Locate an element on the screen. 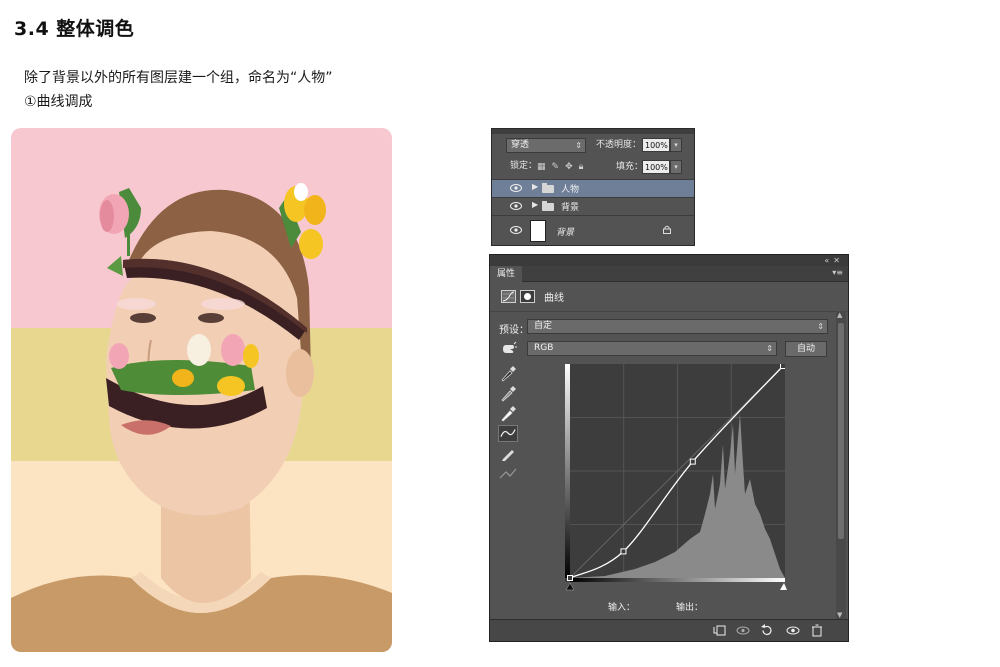  layer-thumbnail is located at coordinates (538, 231).